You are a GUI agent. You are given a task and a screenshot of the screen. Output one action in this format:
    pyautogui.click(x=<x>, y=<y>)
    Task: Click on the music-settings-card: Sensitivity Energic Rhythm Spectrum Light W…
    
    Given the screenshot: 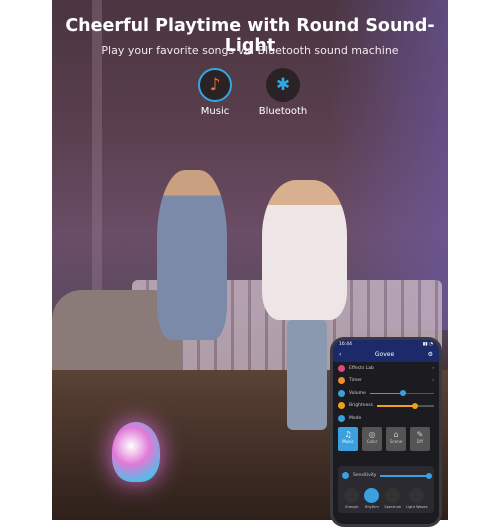 What is the action you would take?
    pyautogui.click(x=386, y=489)
    